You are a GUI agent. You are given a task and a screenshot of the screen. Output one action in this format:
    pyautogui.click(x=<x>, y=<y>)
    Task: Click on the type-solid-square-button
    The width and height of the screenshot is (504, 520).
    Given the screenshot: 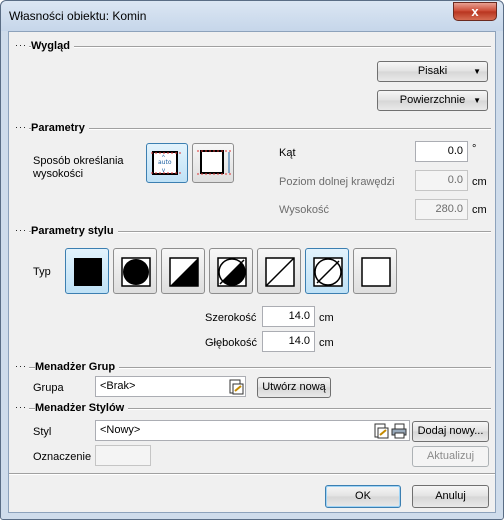 What is the action you would take?
    pyautogui.click(x=87, y=271)
    